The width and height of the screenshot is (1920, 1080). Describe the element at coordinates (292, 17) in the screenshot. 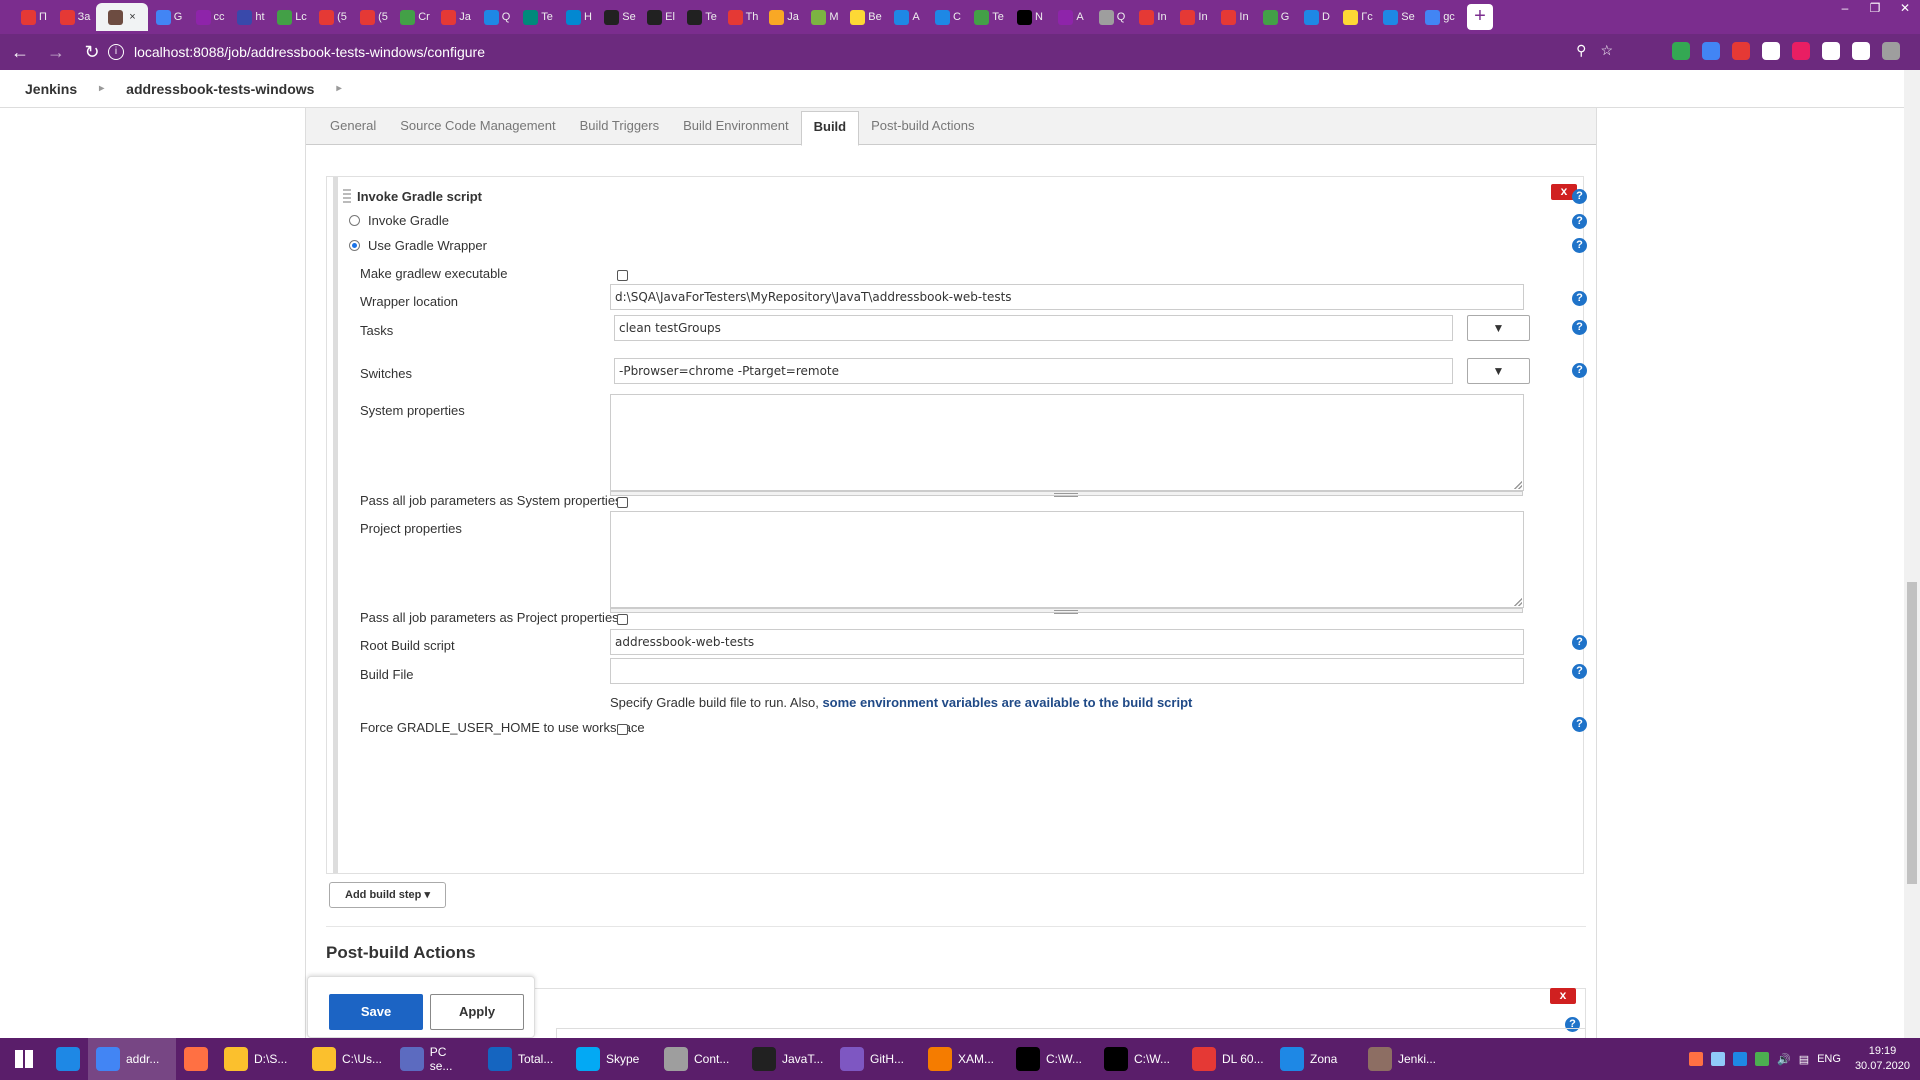

I see `browser-tab: Lc` at that location.